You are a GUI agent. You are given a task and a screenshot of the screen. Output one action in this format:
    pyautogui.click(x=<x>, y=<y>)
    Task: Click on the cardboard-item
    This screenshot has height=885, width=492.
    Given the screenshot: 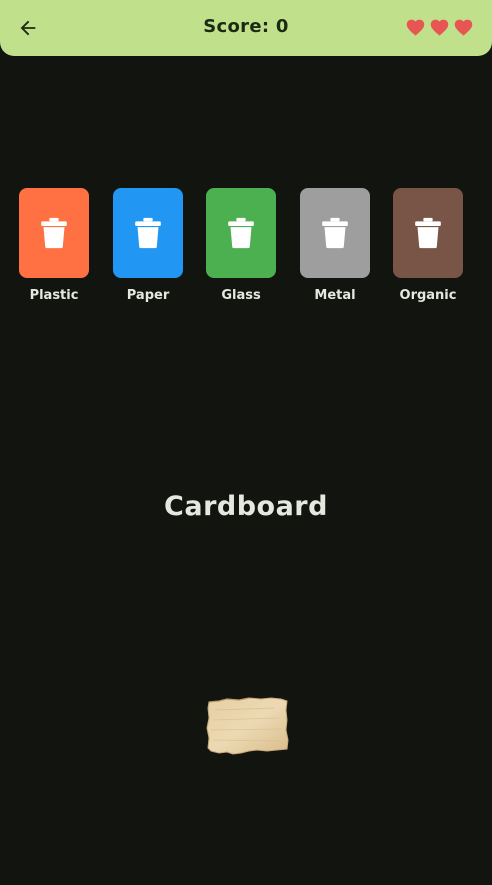 What is the action you would take?
    pyautogui.click(x=247, y=726)
    